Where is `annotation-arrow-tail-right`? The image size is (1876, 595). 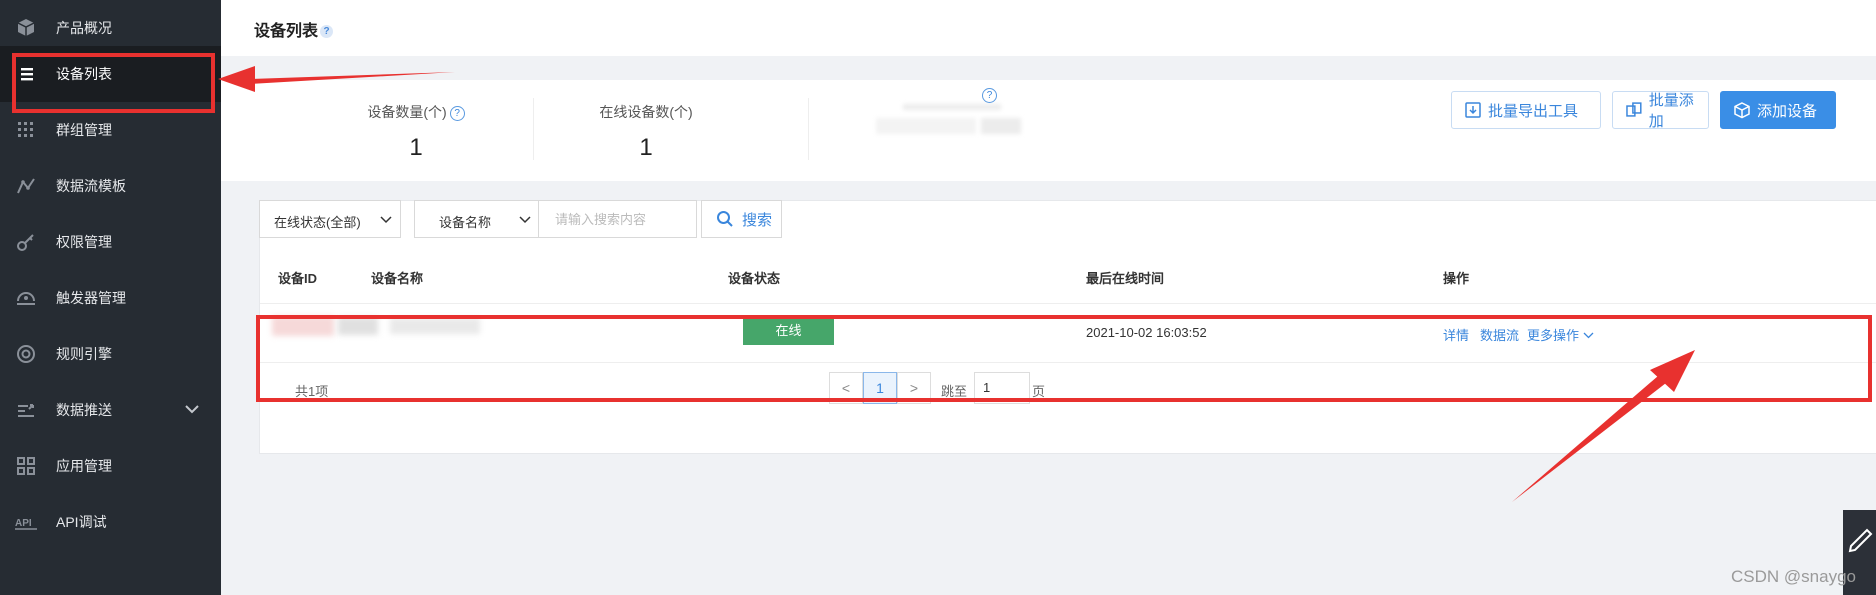 annotation-arrow-tail-right is located at coordinates (1589, 439).